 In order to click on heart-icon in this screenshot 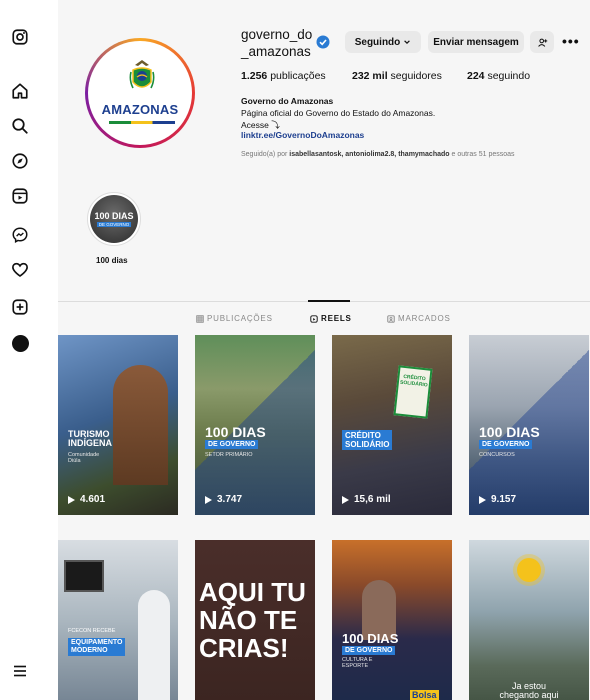, I will do `click(20, 270)`.